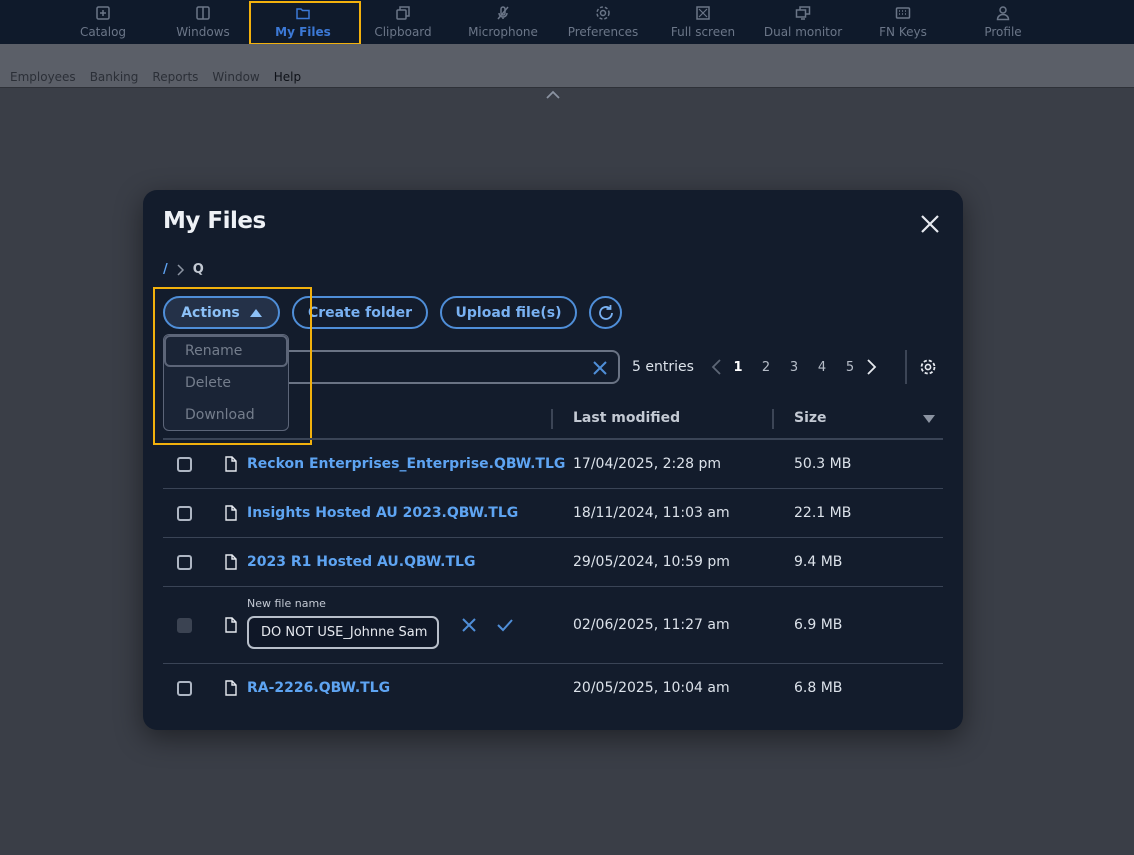 The image size is (1134, 855). What do you see at coordinates (651, 513) in the screenshot?
I see `file-modified: 18/11/2024, 11:03 am` at bounding box center [651, 513].